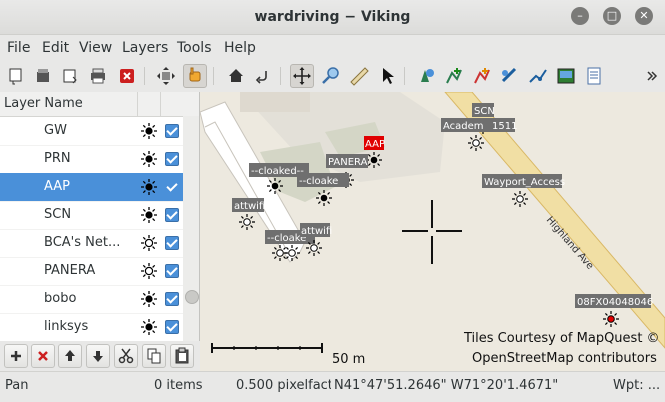 The image size is (665, 402). What do you see at coordinates (18, 48) in the screenshot?
I see `menu-file: File` at bounding box center [18, 48].